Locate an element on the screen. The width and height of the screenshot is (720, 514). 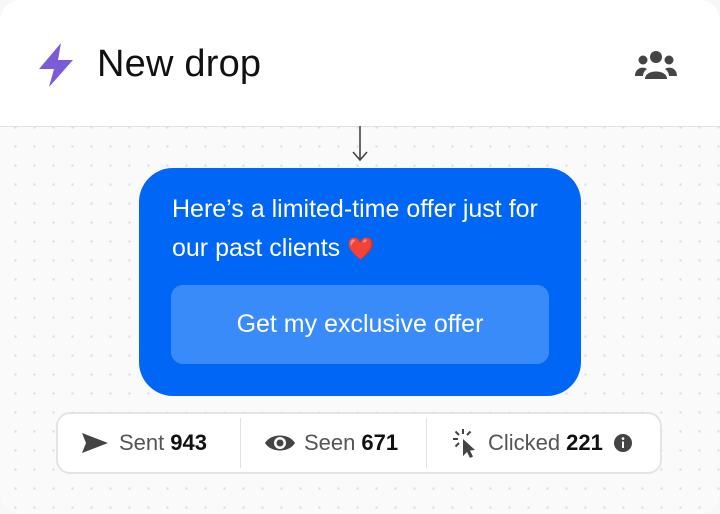
stat-seen-label: Seen is located at coordinates (330, 442).